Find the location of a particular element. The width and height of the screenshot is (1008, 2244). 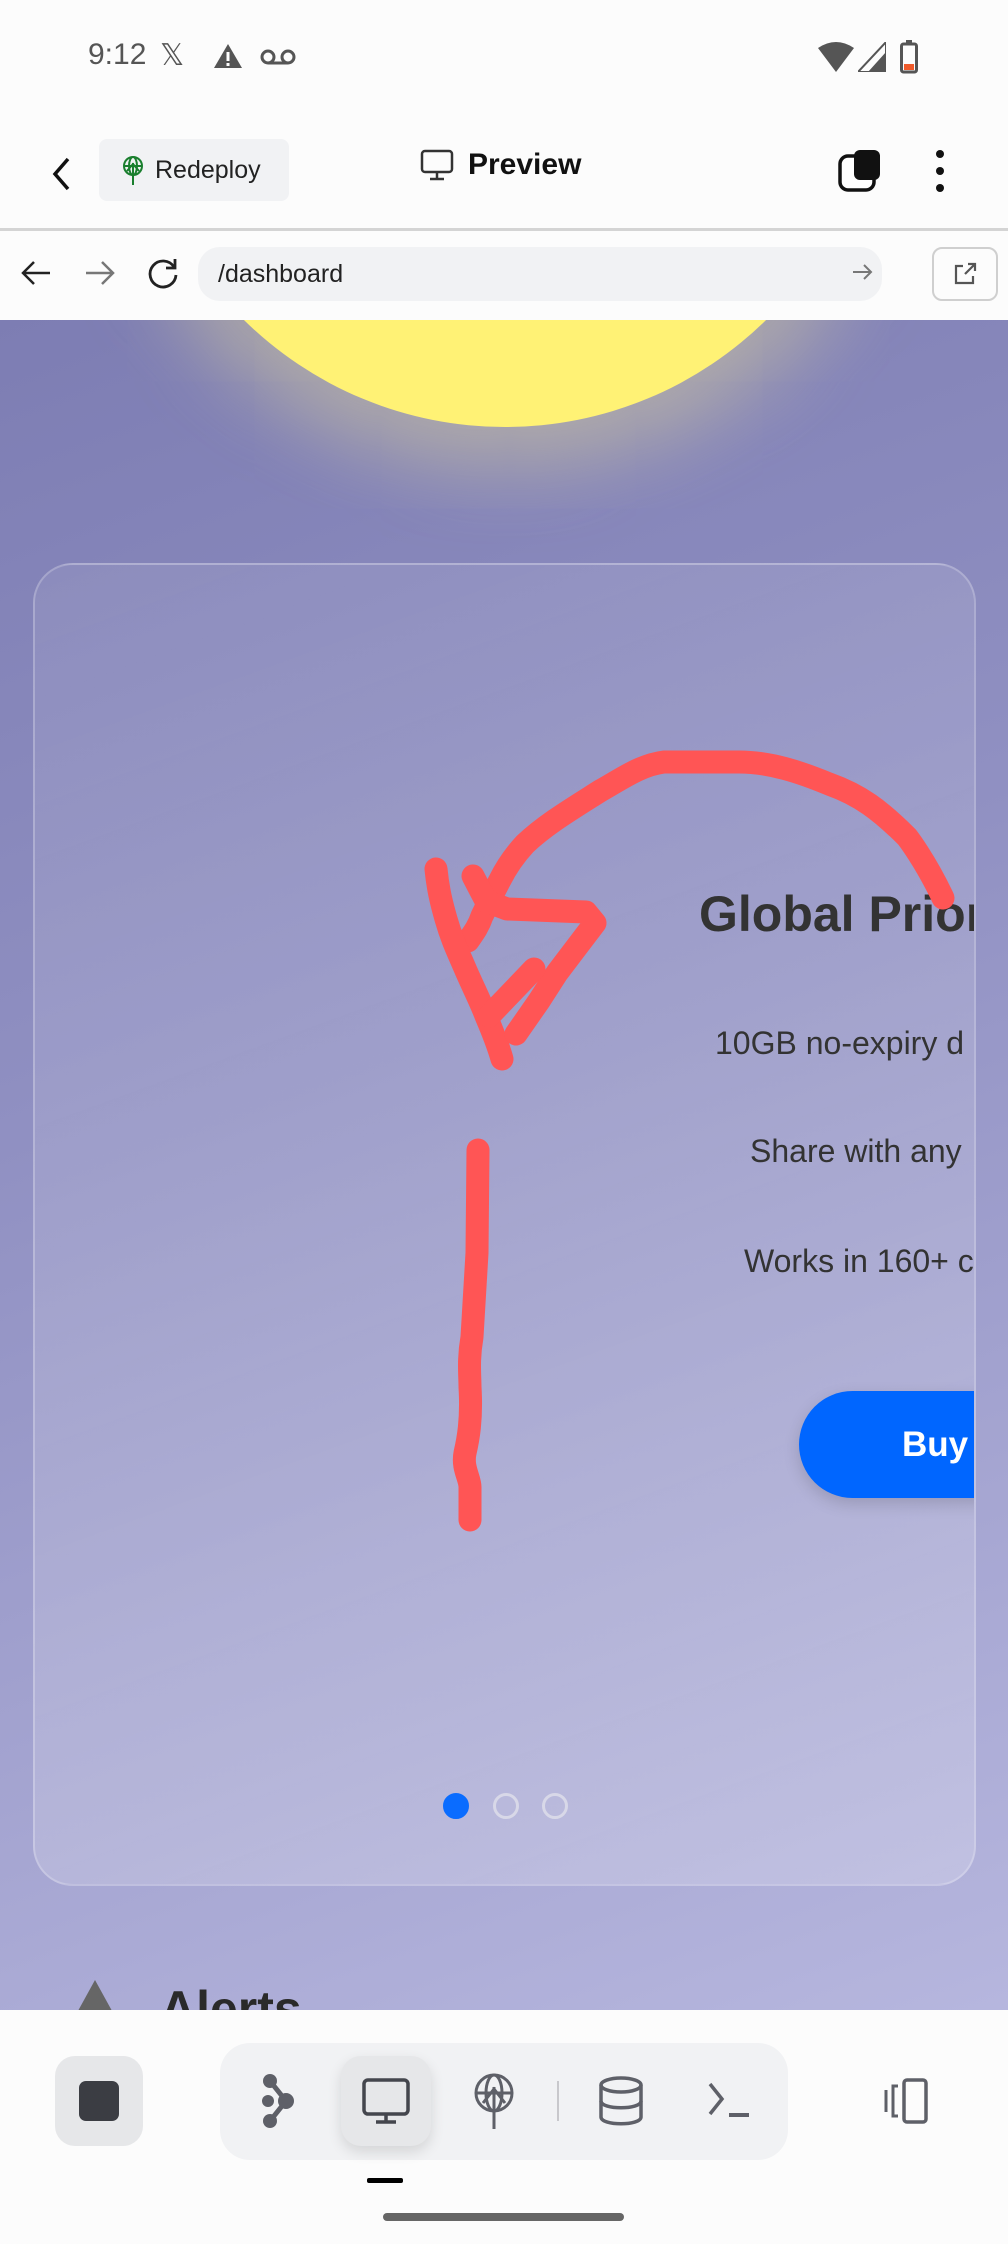

page-title-text: Preview is located at coordinates (525, 164).